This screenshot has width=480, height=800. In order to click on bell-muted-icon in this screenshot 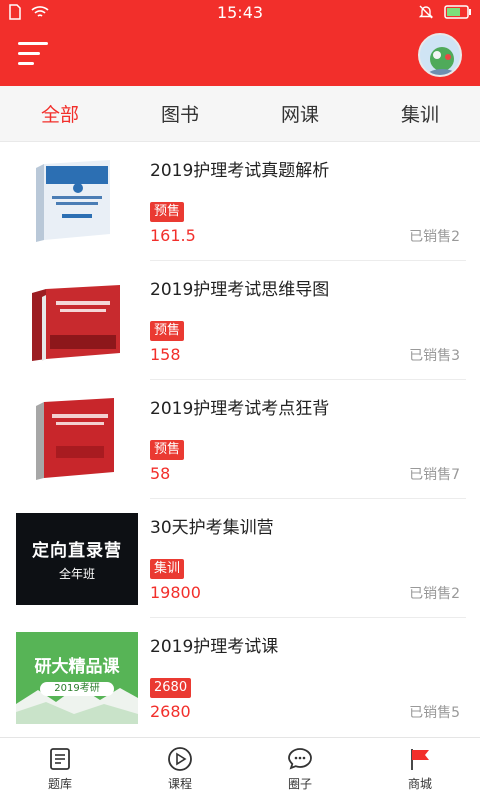, I will do `click(426, 12)`.